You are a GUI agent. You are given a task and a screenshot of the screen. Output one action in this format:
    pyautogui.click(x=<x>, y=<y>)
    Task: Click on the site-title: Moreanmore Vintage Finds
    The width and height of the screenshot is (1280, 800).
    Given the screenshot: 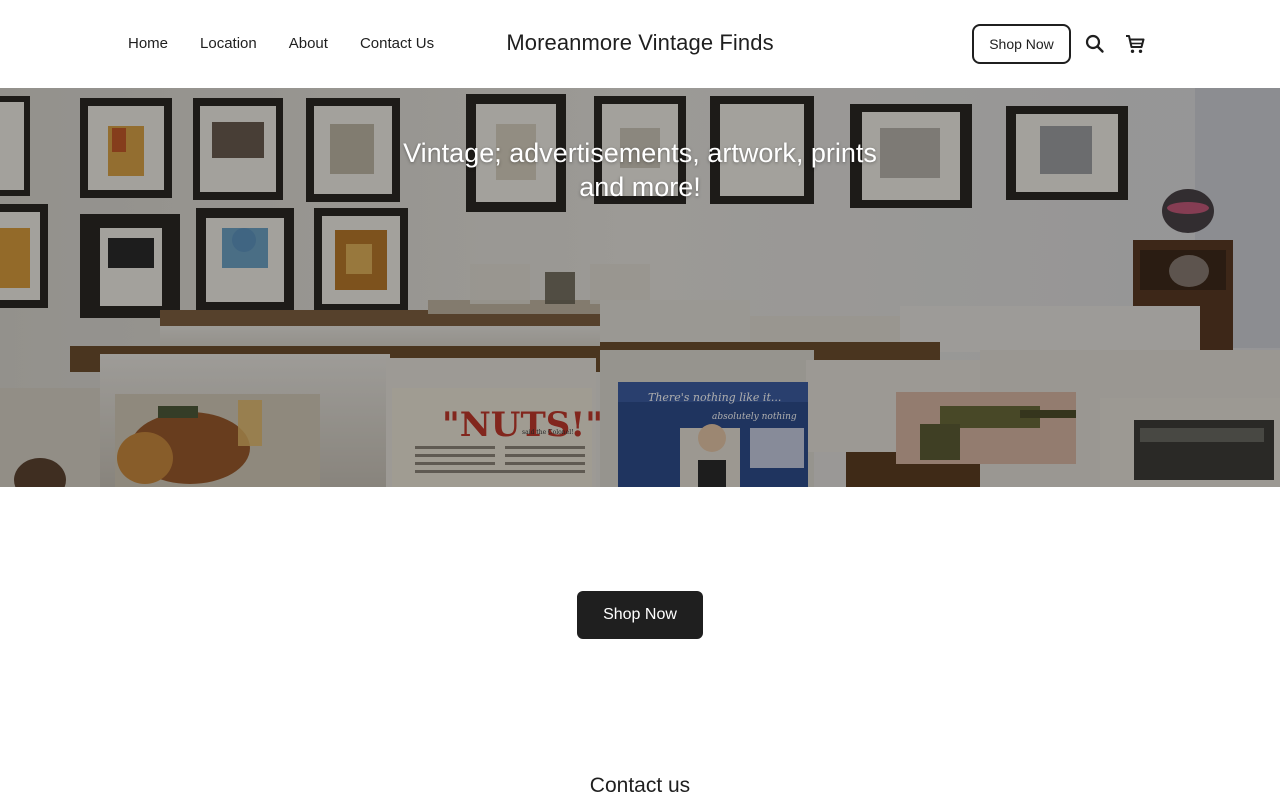 What is the action you would take?
    pyautogui.click(x=639, y=42)
    